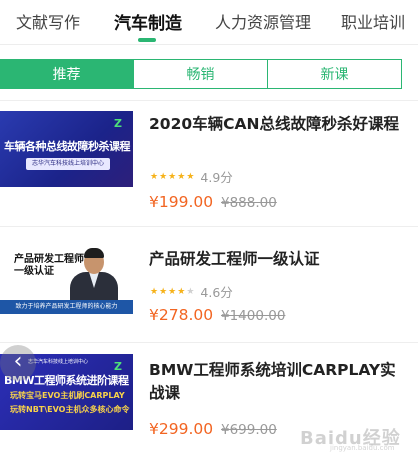 The image size is (418, 470). I want to click on watermark-url: jingyan.baidu.com, so click(362, 448).